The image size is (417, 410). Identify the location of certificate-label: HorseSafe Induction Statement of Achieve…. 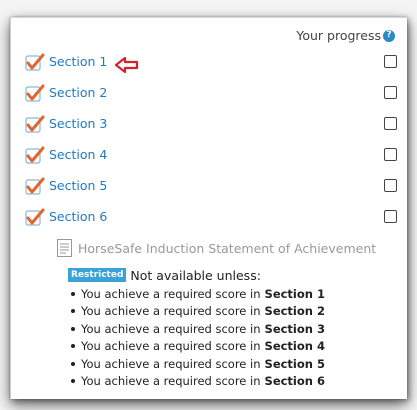
(227, 248).